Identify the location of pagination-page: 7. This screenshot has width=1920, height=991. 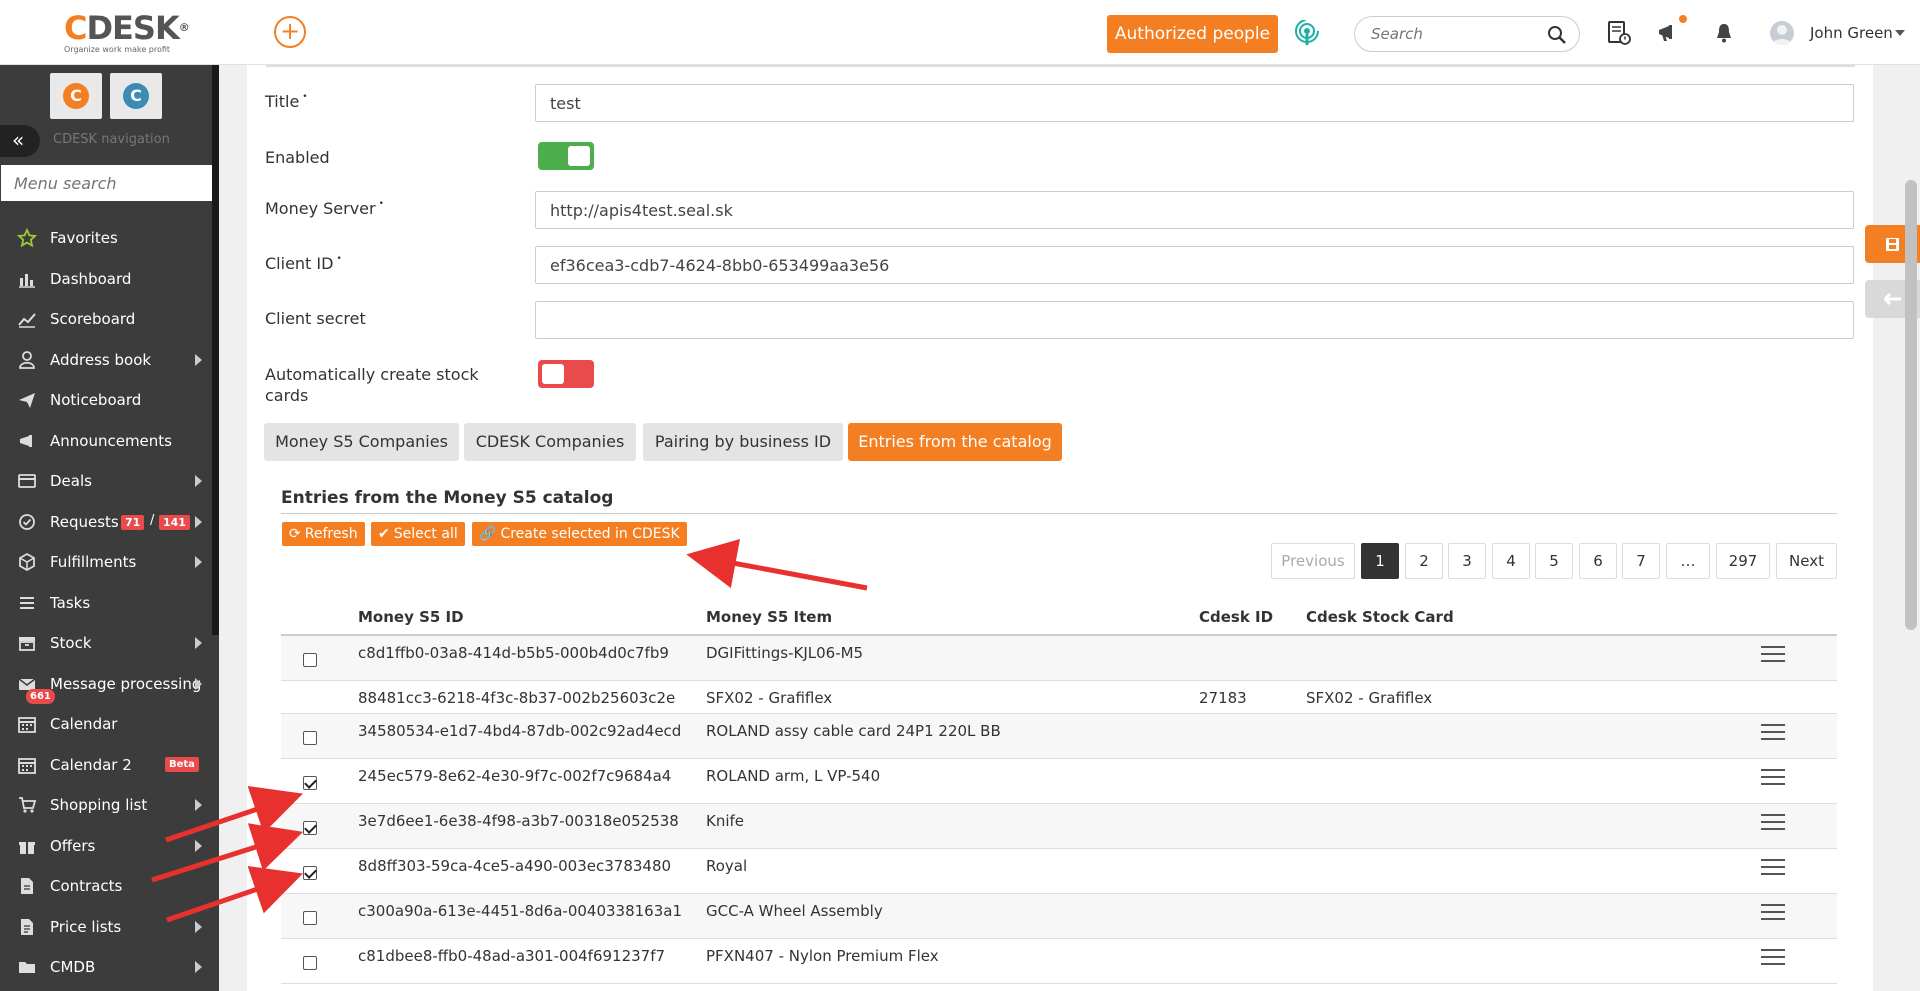
(1641, 561).